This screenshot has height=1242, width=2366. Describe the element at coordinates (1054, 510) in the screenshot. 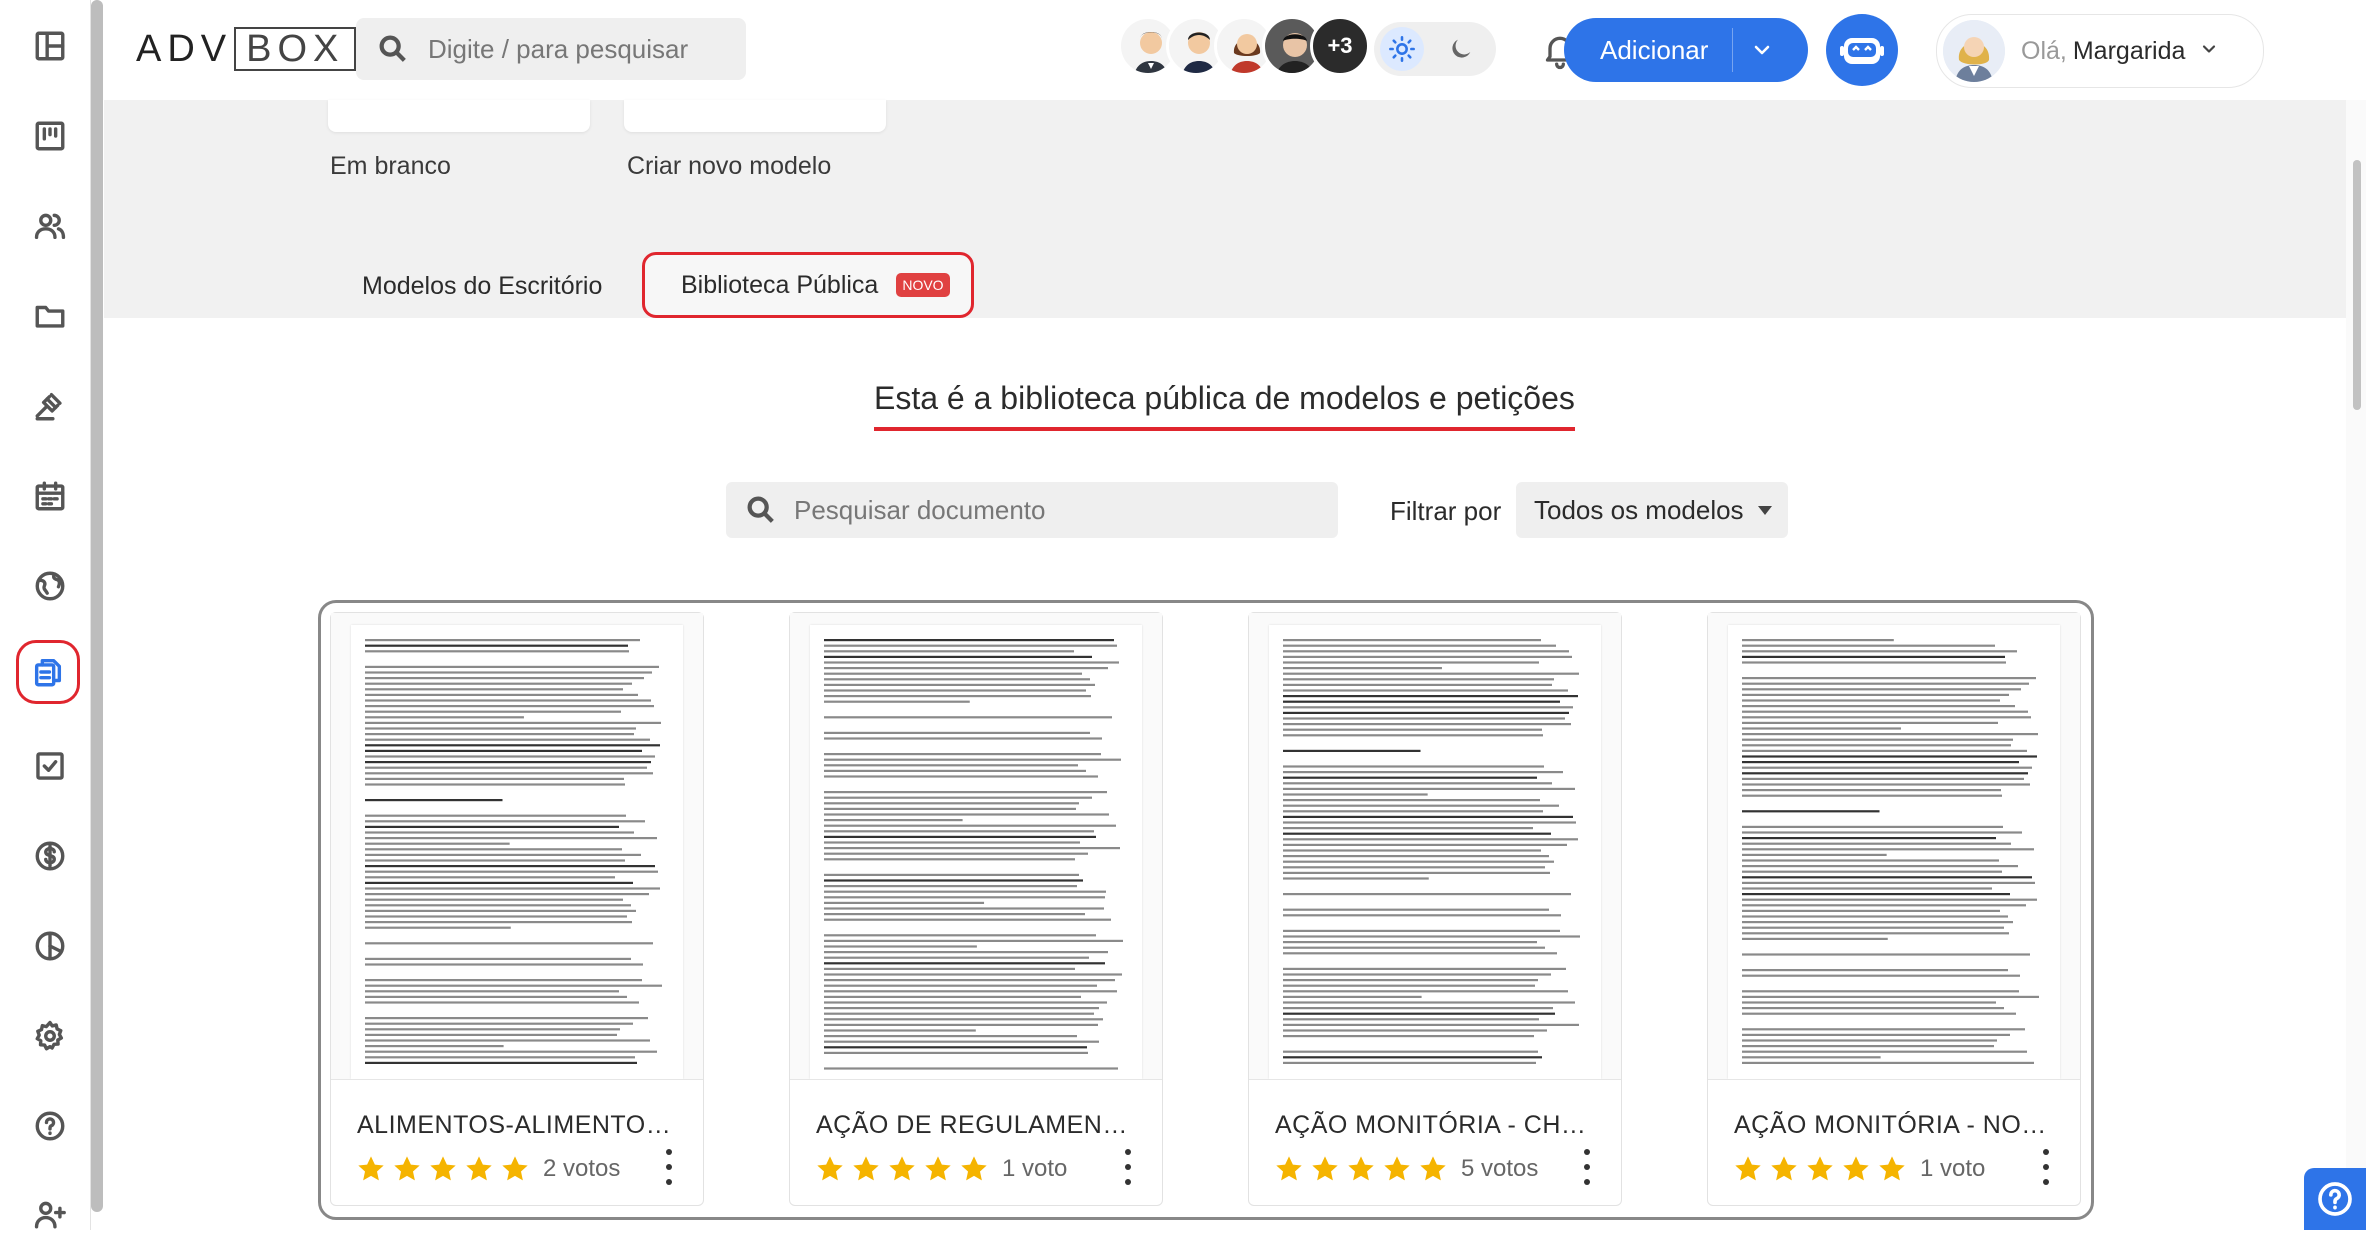

I see `document-search-input` at that location.